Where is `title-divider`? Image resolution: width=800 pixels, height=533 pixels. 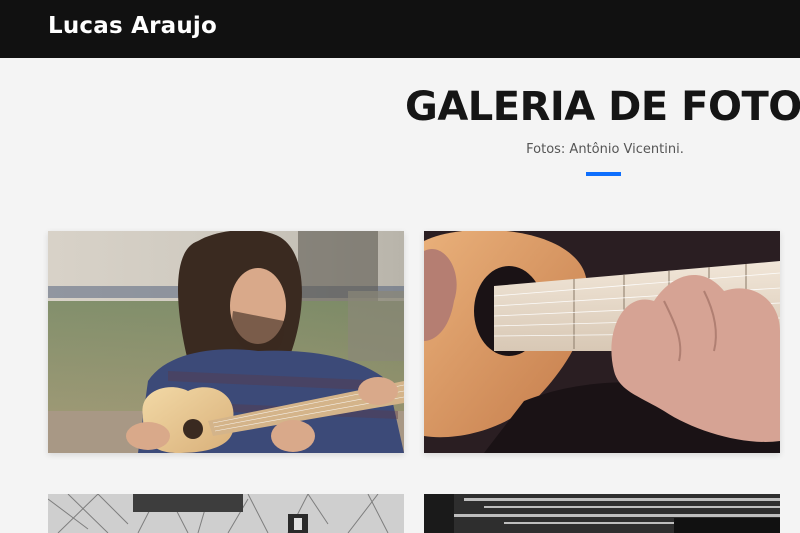 title-divider is located at coordinates (603, 174).